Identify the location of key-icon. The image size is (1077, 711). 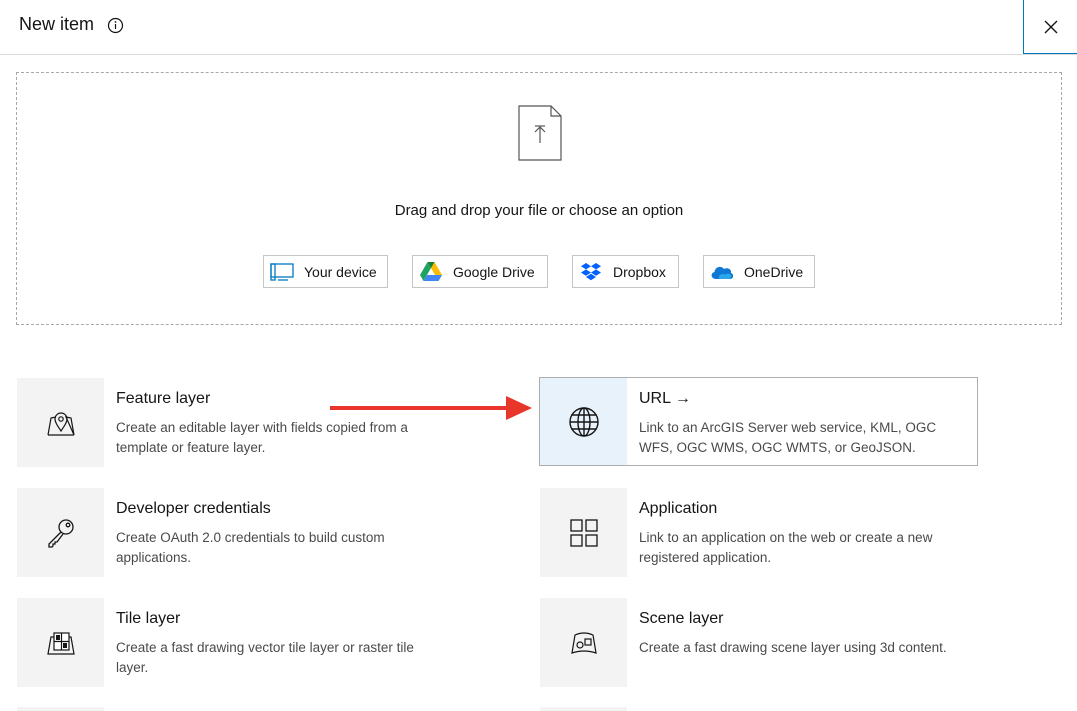
(60, 533).